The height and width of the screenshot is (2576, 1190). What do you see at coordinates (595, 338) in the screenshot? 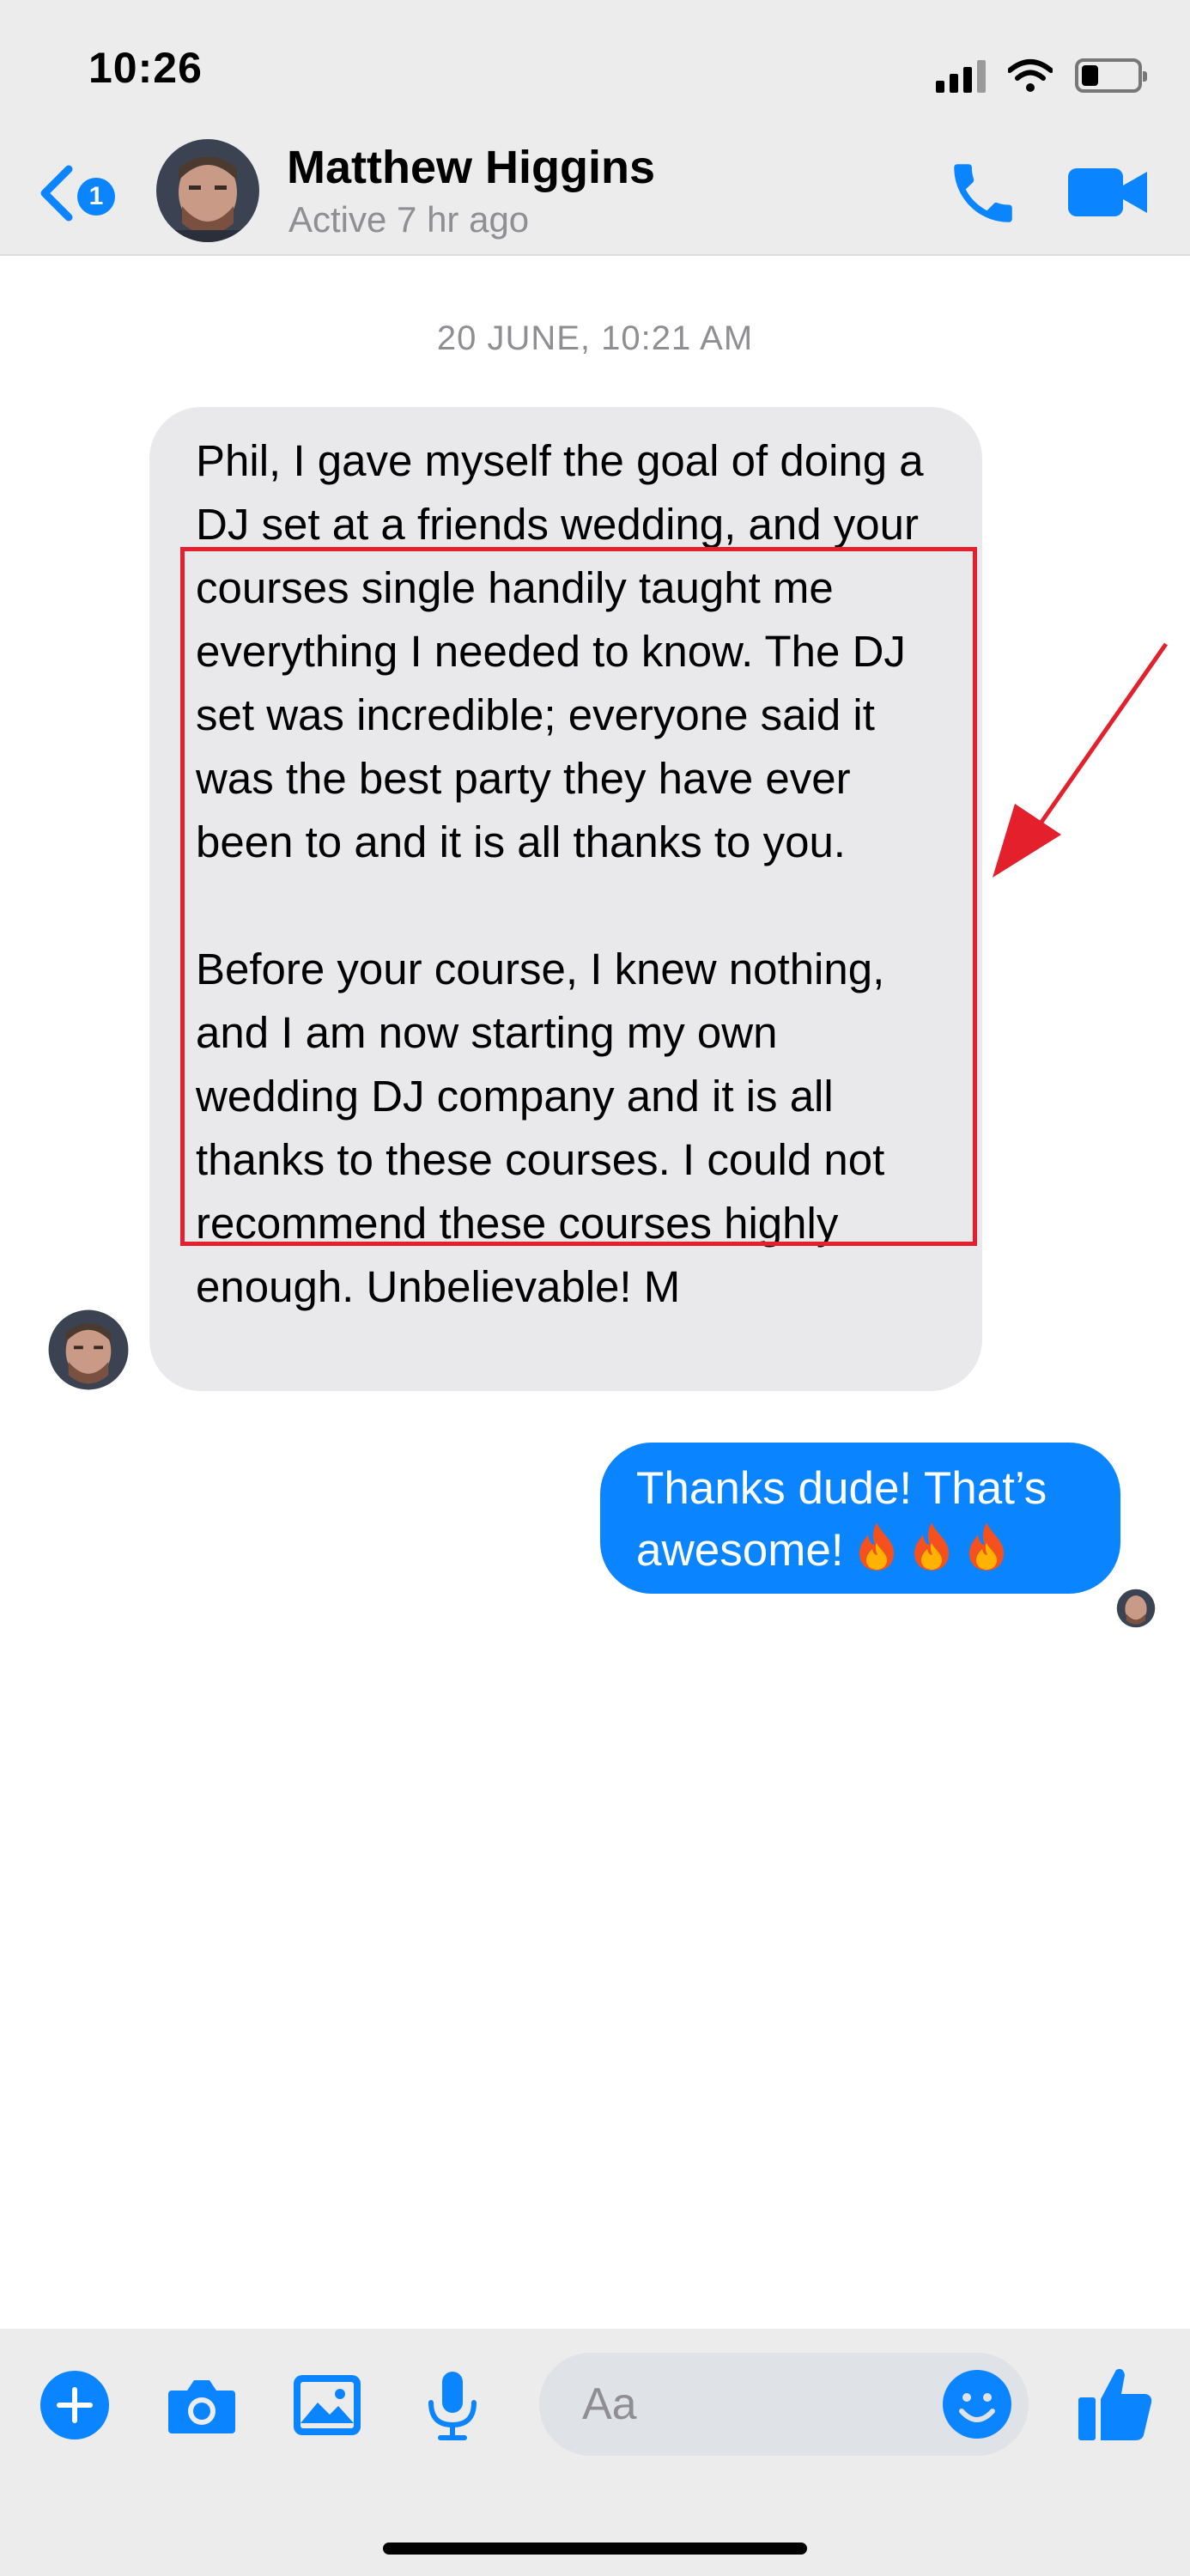
I see `date-stamp: 20 JUNE, 10:21 AM` at bounding box center [595, 338].